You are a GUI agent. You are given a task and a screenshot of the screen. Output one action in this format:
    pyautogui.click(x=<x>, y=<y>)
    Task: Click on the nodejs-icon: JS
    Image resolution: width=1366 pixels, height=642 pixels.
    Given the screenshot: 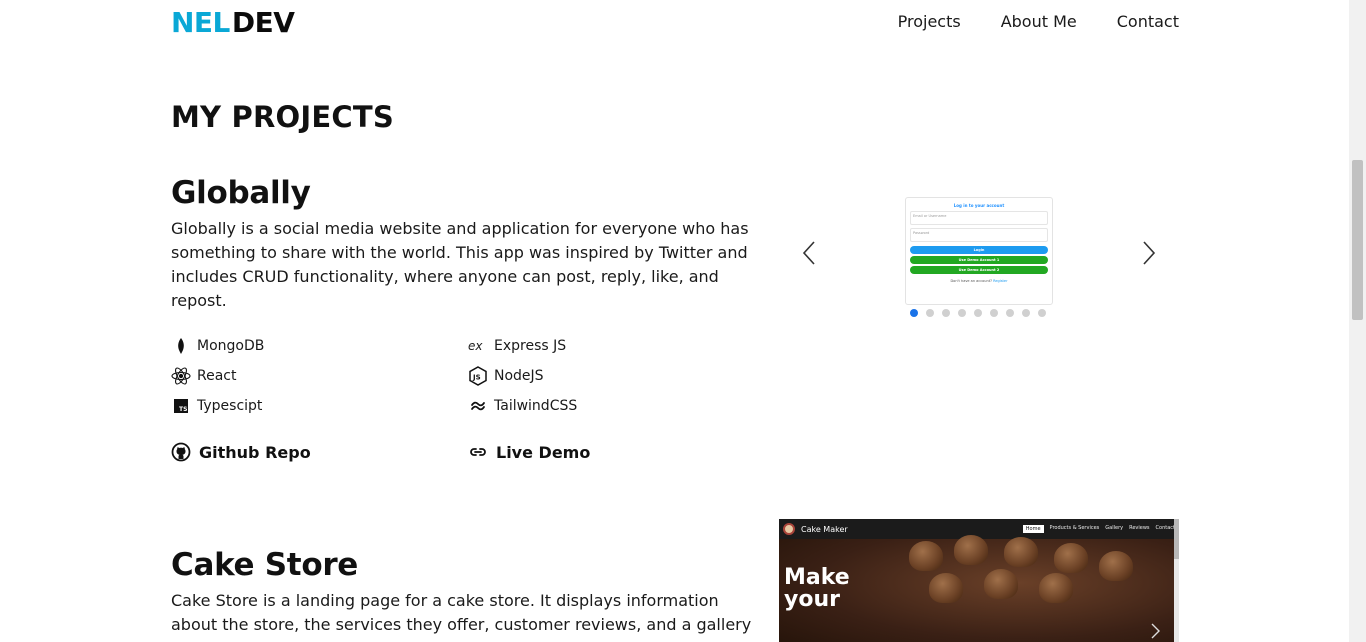 What is the action you would take?
    pyautogui.click(x=478, y=376)
    